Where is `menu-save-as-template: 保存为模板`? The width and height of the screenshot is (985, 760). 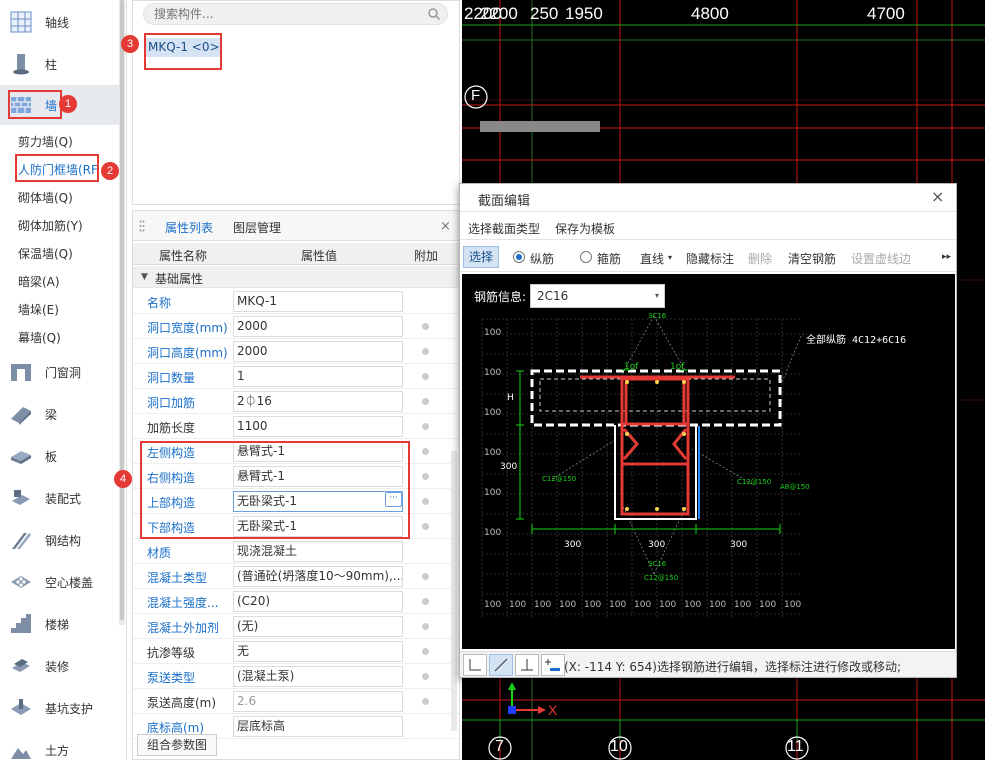
menu-save-as-template: 保存为模板 is located at coordinates (585, 228).